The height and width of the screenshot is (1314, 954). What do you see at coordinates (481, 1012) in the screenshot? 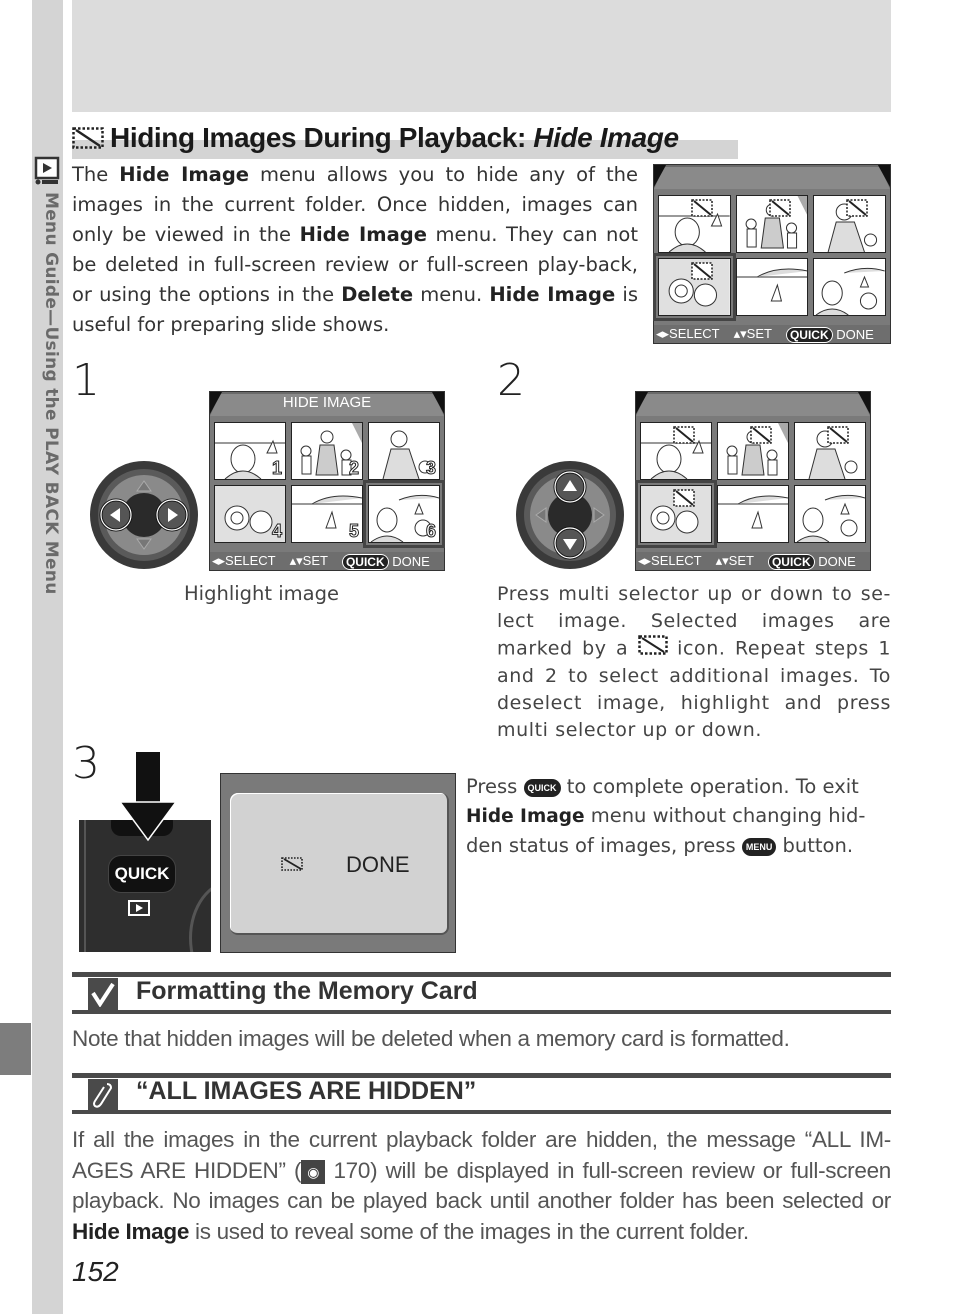
I see `note1-bottom-rule` at bounding box center [481, 1012].